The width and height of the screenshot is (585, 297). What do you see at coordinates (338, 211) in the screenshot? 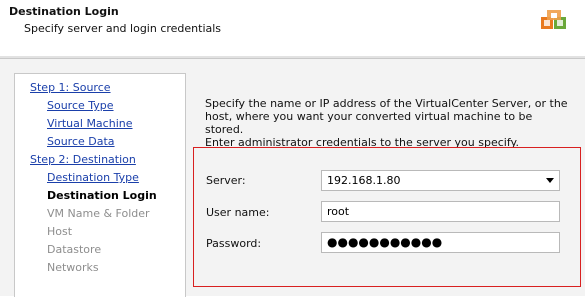
I see `username-value: root` at bounding box center [338, 211].